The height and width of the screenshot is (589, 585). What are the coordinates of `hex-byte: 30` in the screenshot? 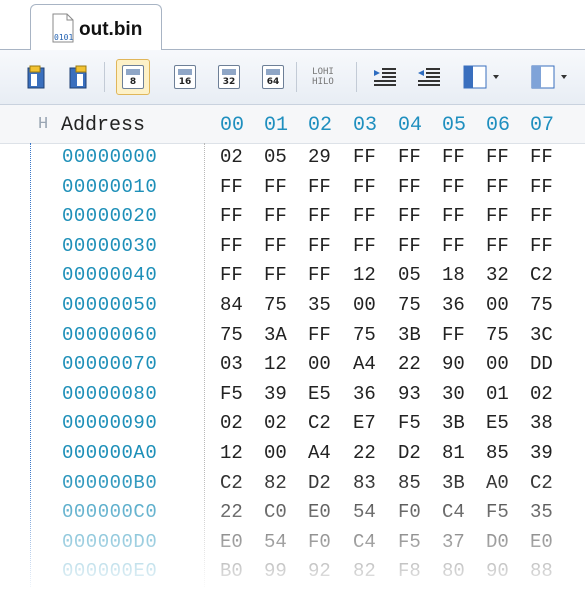 It's located at (453, 394).